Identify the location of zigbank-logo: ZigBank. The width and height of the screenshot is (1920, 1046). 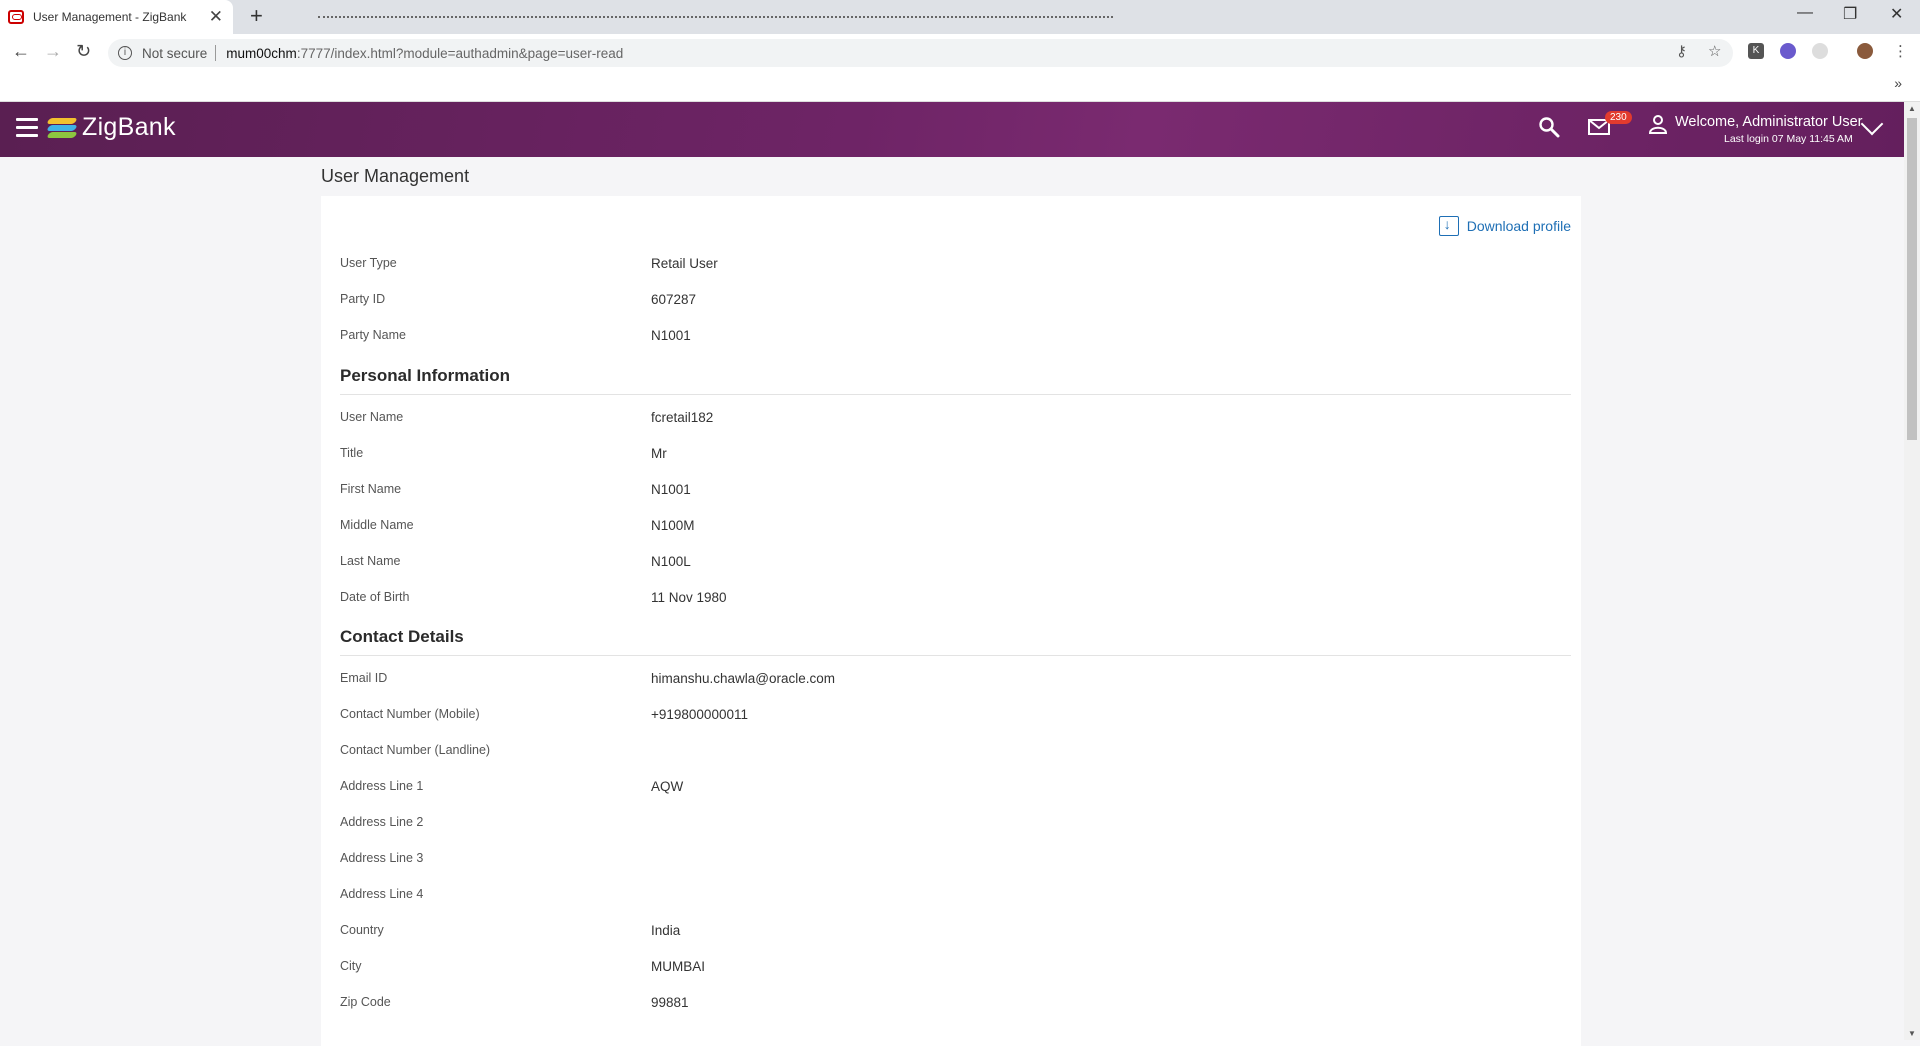
(111, 127).